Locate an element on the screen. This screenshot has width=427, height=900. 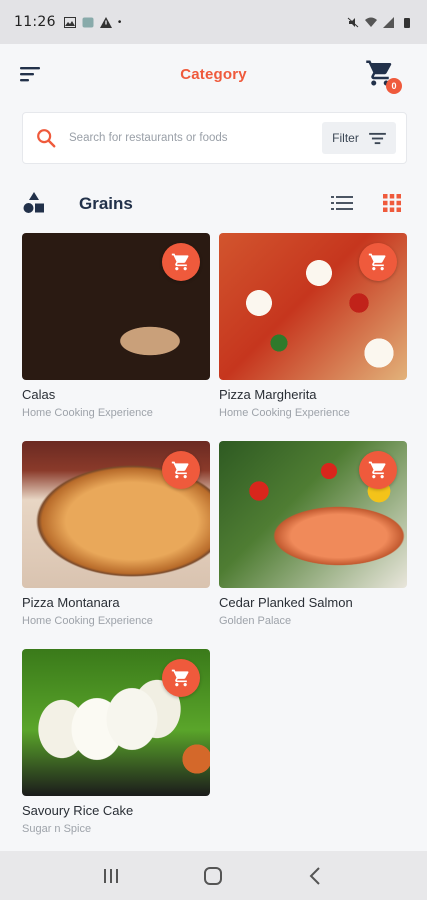
food-name: Pizza Margherita is located at coordinates (268, 394).